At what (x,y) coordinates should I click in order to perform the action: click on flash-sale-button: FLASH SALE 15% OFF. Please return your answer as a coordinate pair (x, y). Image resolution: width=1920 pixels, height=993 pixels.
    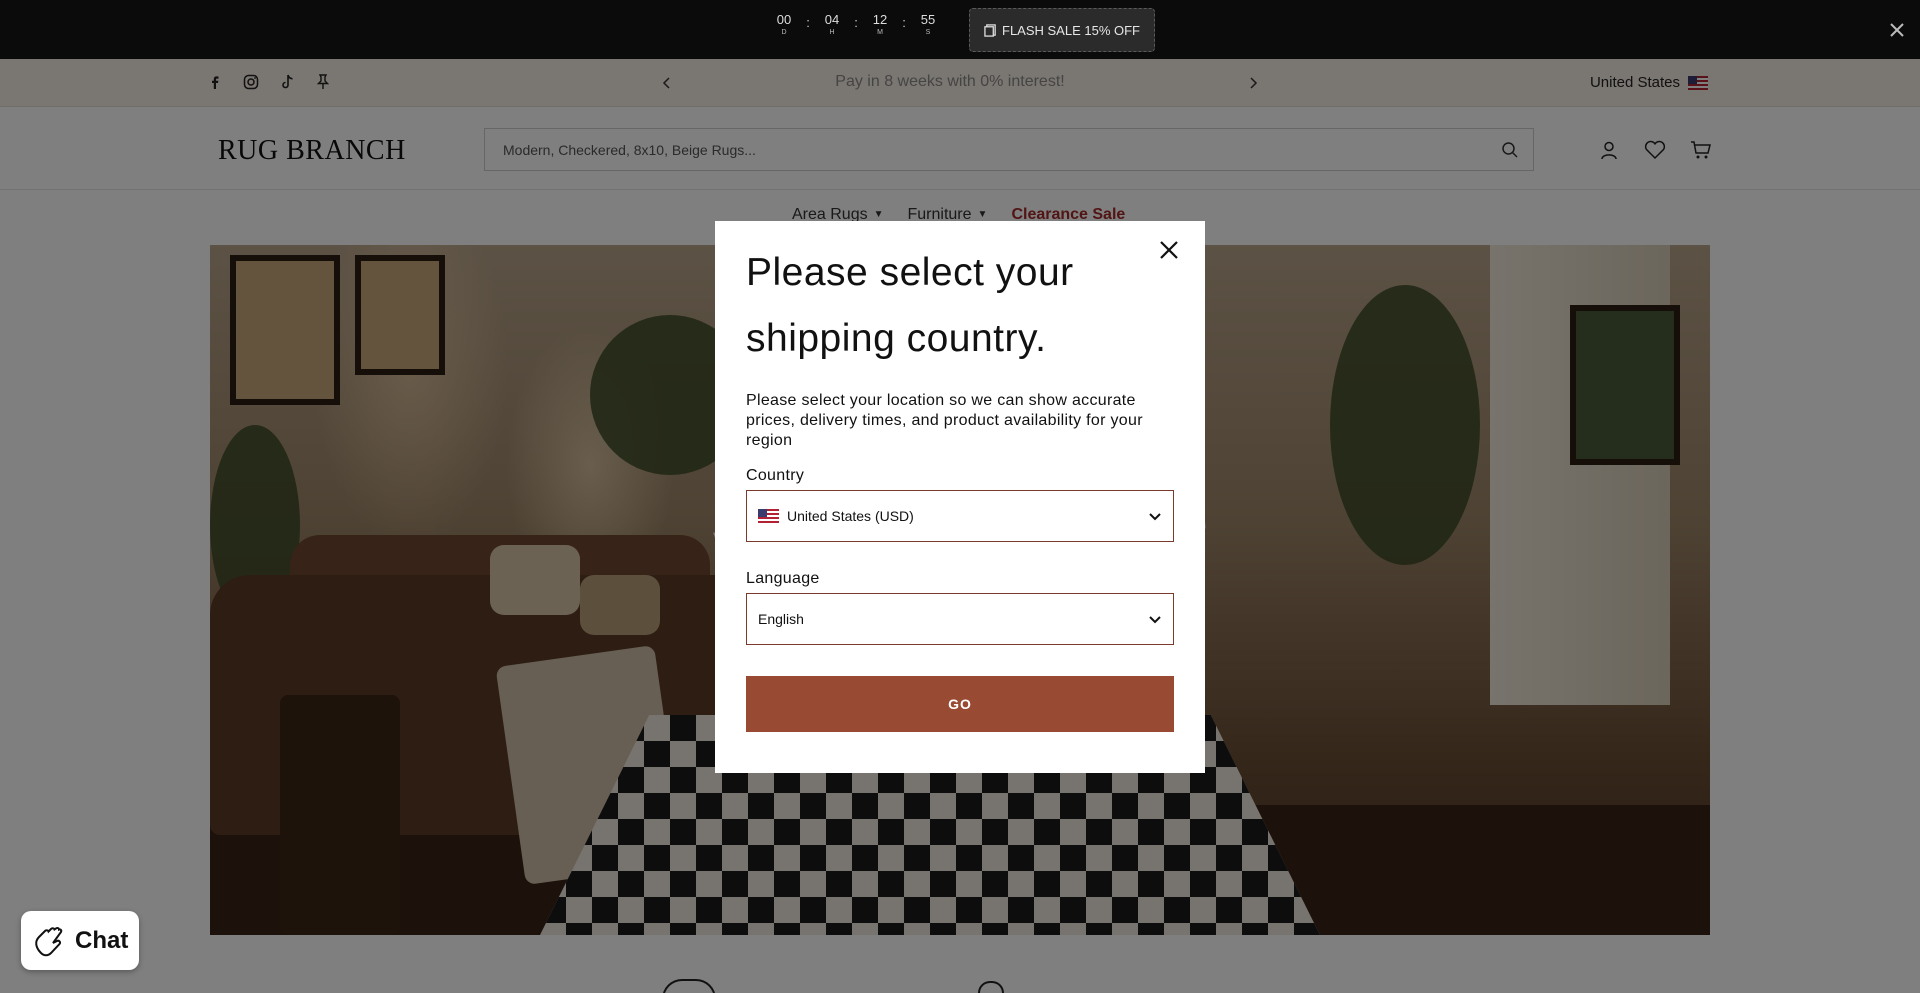
    Looking at the image, I should click on (1062, 30).